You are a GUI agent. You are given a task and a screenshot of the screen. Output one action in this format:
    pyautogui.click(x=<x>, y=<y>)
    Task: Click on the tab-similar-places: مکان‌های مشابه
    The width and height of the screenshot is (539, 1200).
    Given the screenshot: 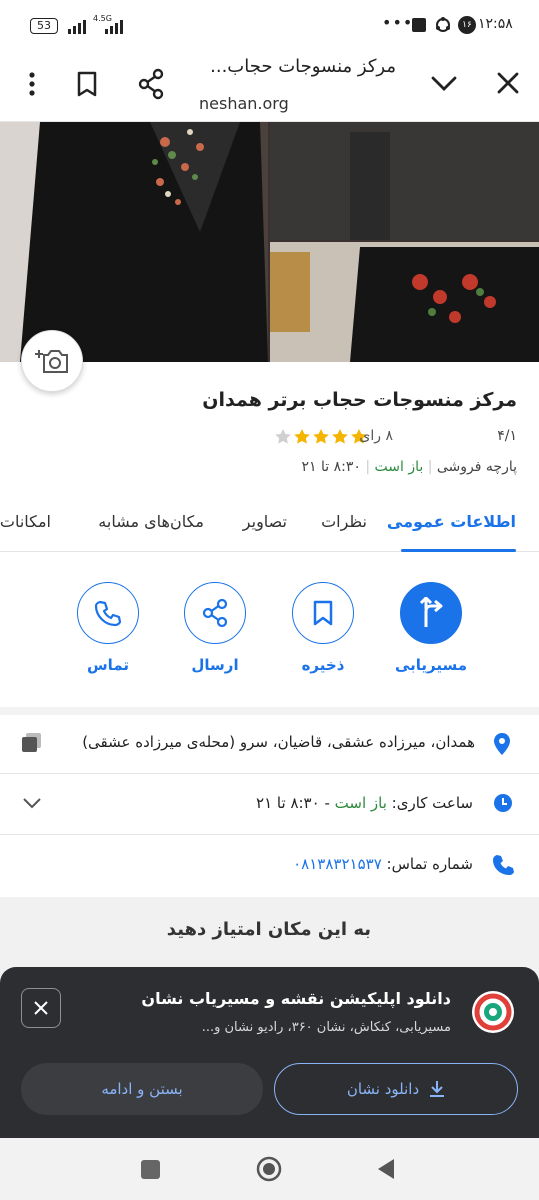 What is the action you would take?
    pyautogui.click(x=151, y=521)
    